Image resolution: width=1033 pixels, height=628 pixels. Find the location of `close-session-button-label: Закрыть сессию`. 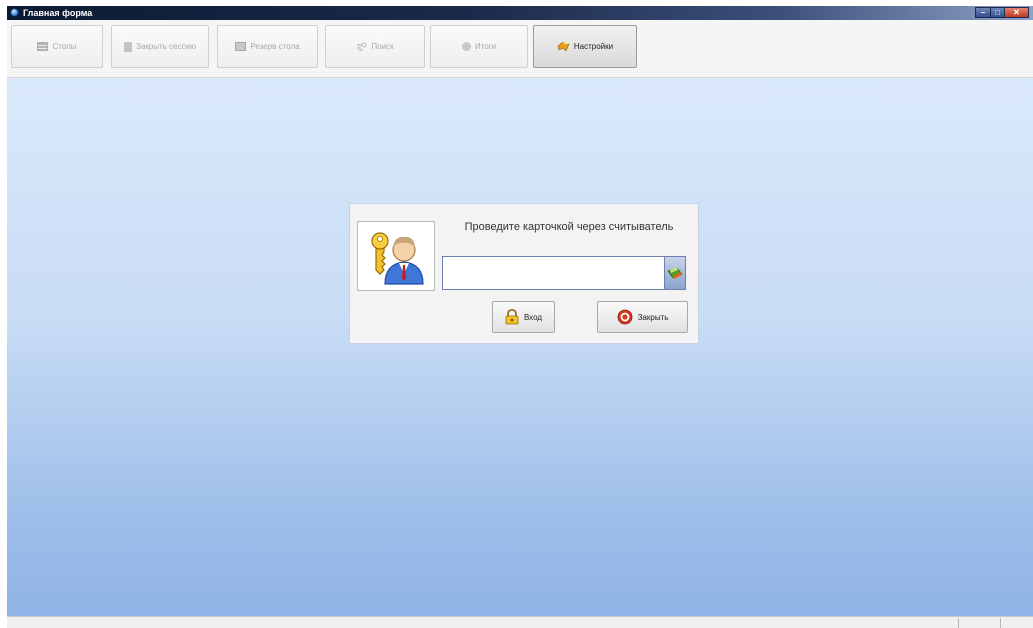

close-session-button-label: Закрыть сессию is located at coordinates (166, 46).